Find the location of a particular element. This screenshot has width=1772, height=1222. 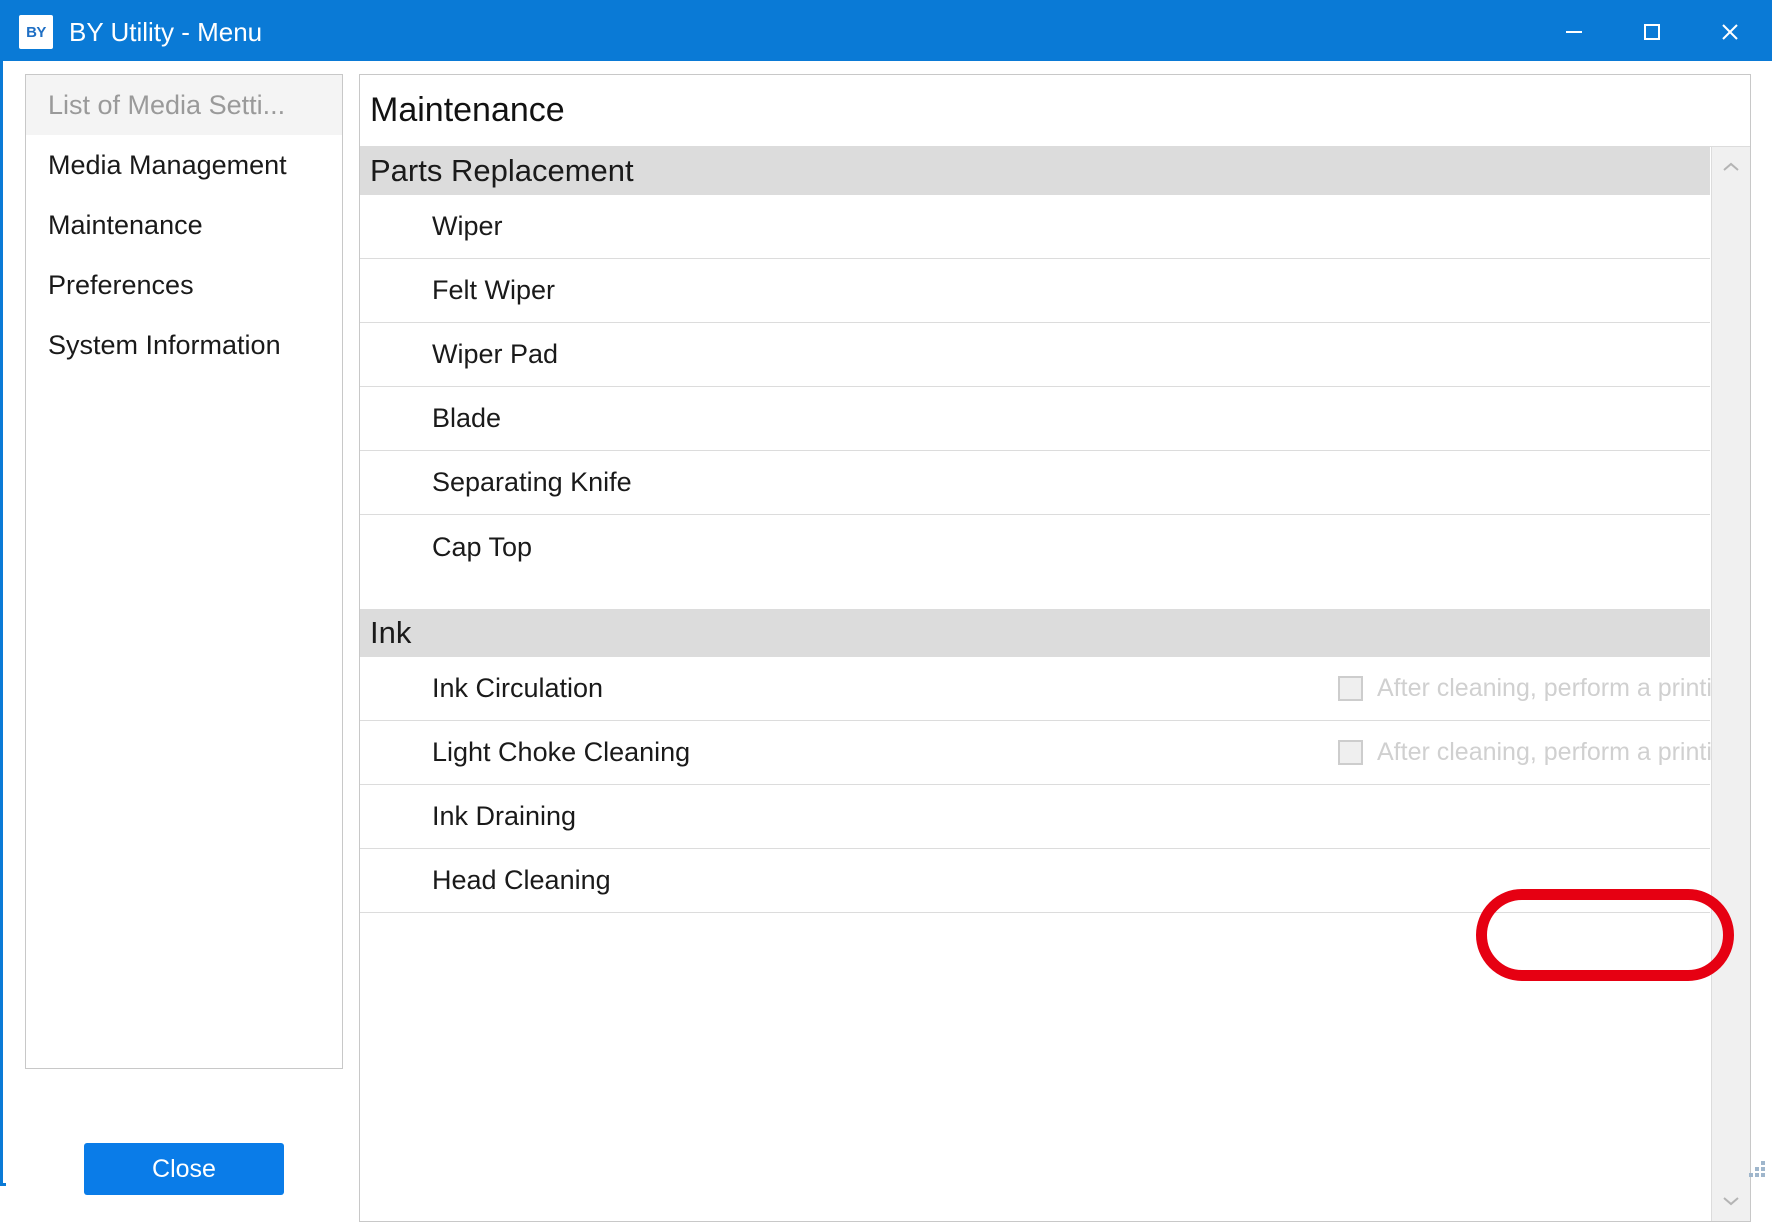

row-label-ink-draining: Ink Draining is located at coordinates (504, 816).